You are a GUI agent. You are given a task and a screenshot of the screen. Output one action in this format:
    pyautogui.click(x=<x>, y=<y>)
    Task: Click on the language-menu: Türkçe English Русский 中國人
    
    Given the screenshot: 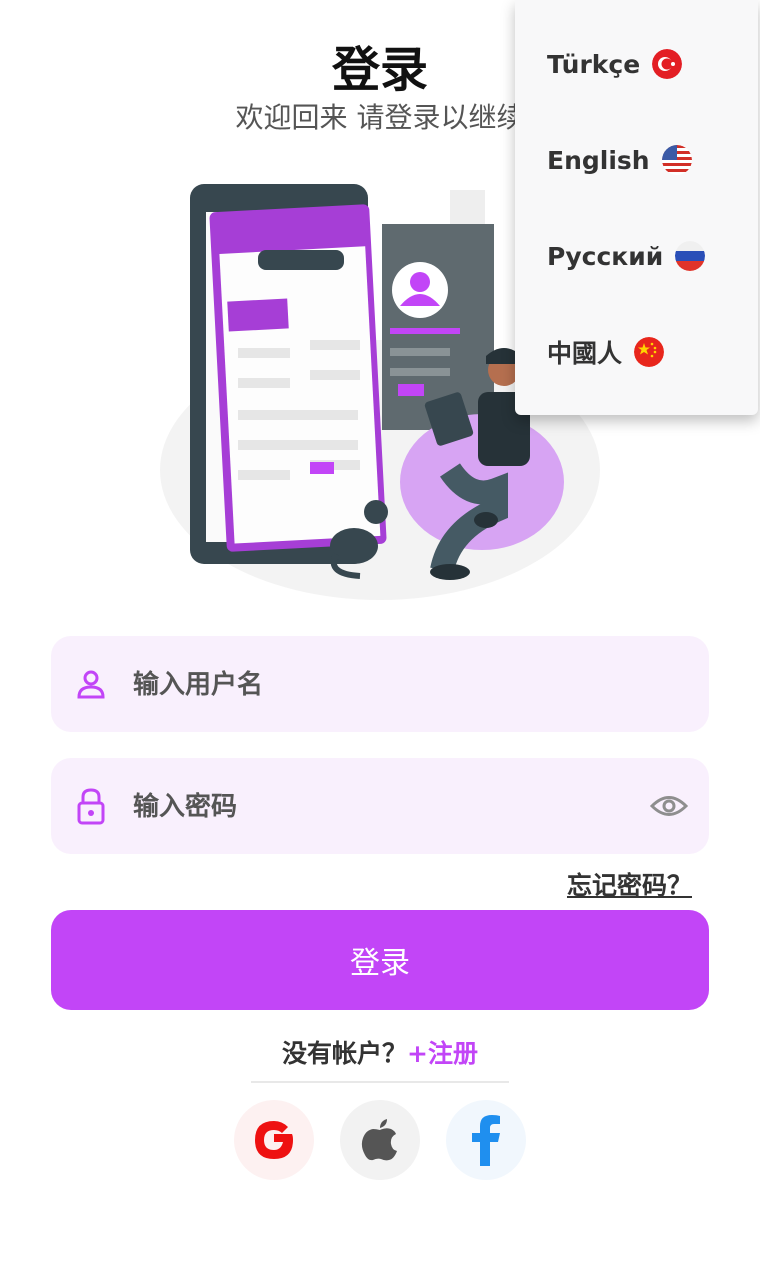 What is the action you would take?
    pyautogui.click(x=636, y=207)
    